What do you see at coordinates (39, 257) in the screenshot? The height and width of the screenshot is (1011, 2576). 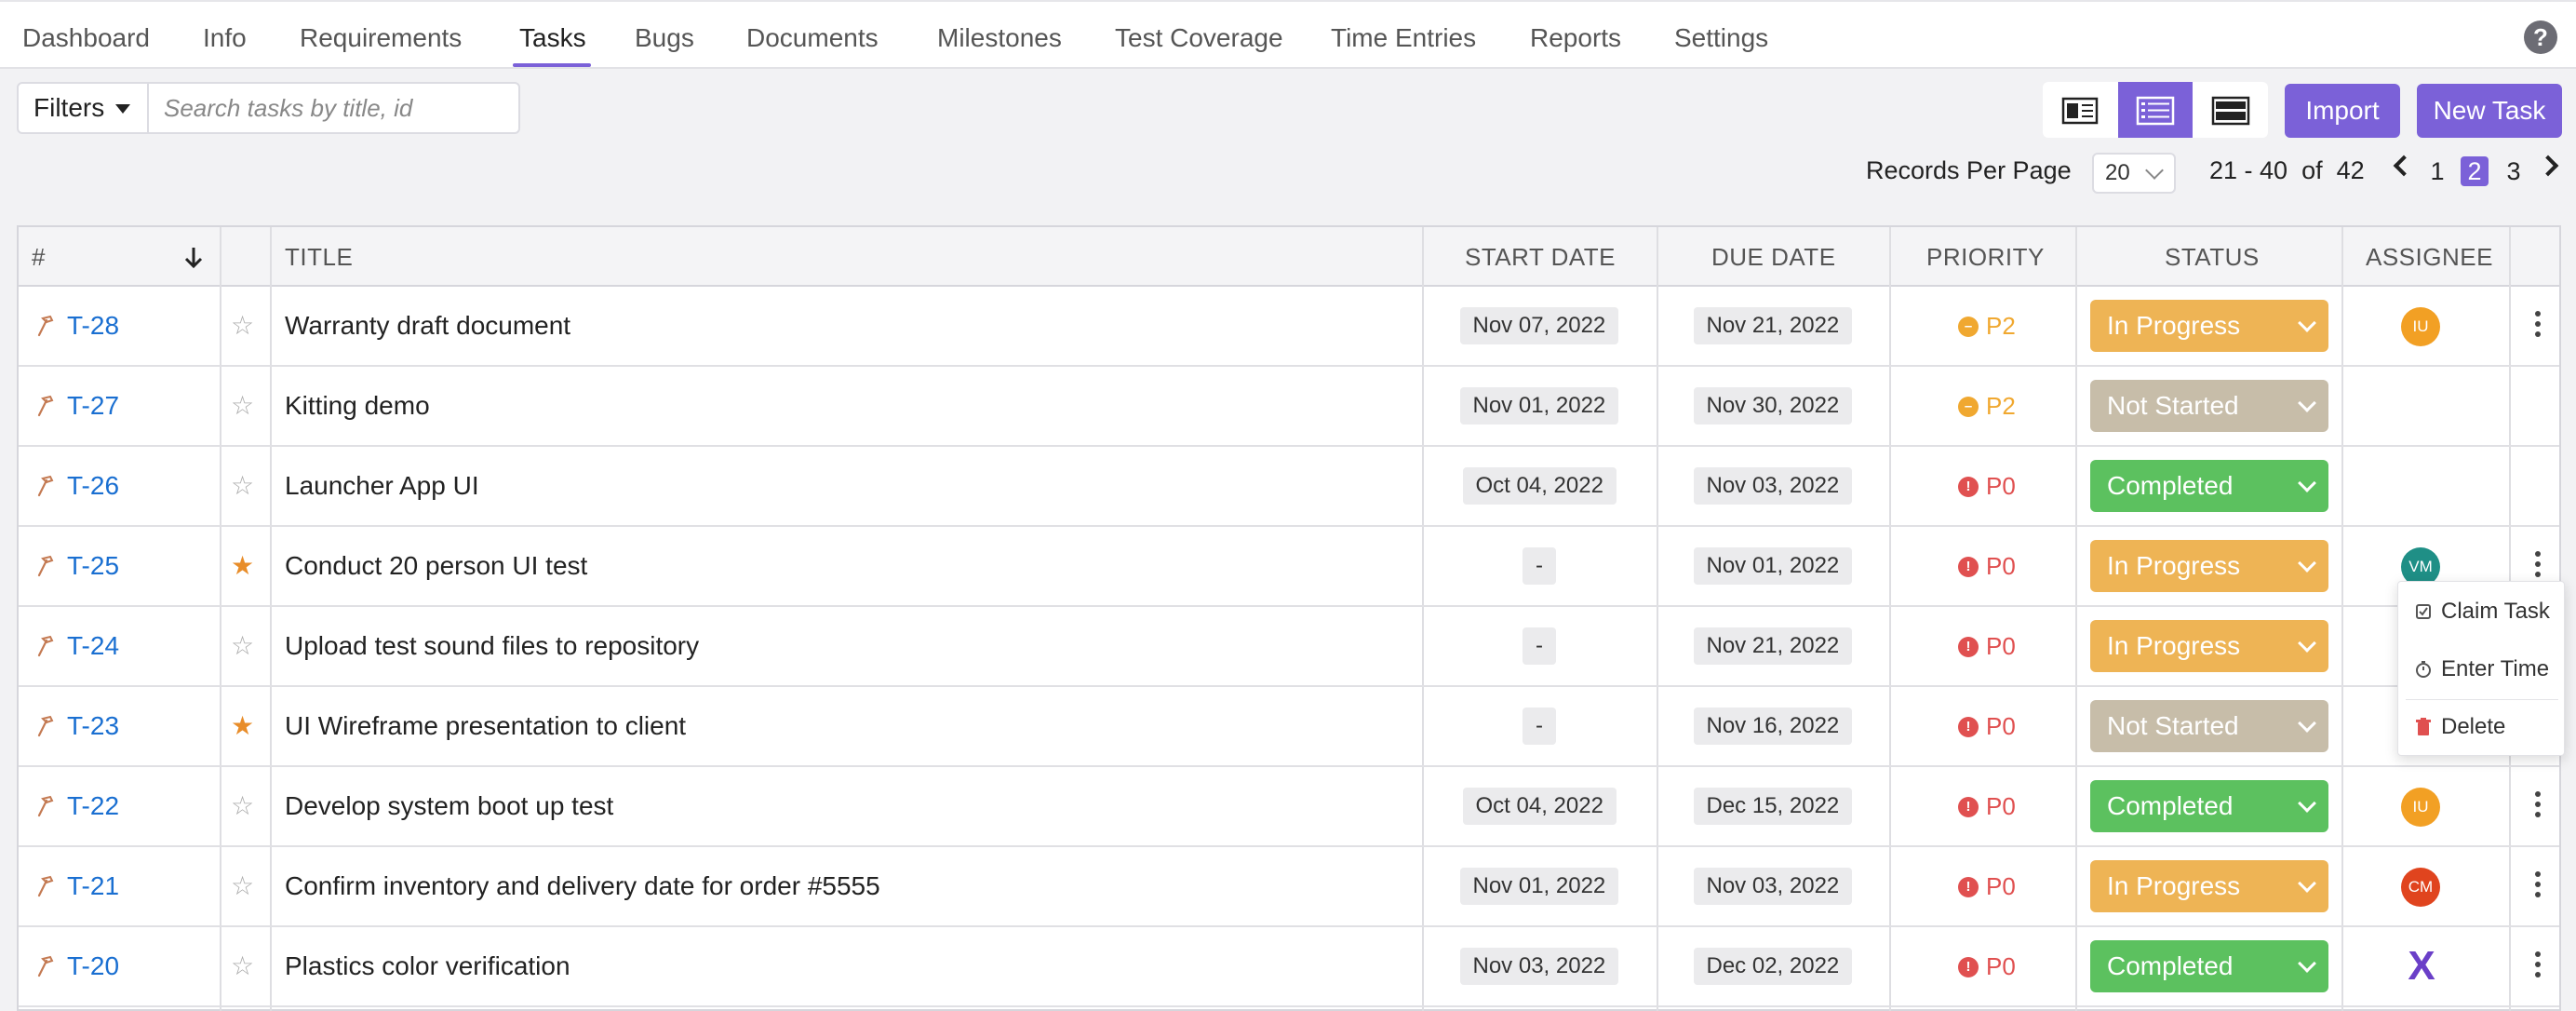 I see `header-id: #` at bounding box center [39, 257].